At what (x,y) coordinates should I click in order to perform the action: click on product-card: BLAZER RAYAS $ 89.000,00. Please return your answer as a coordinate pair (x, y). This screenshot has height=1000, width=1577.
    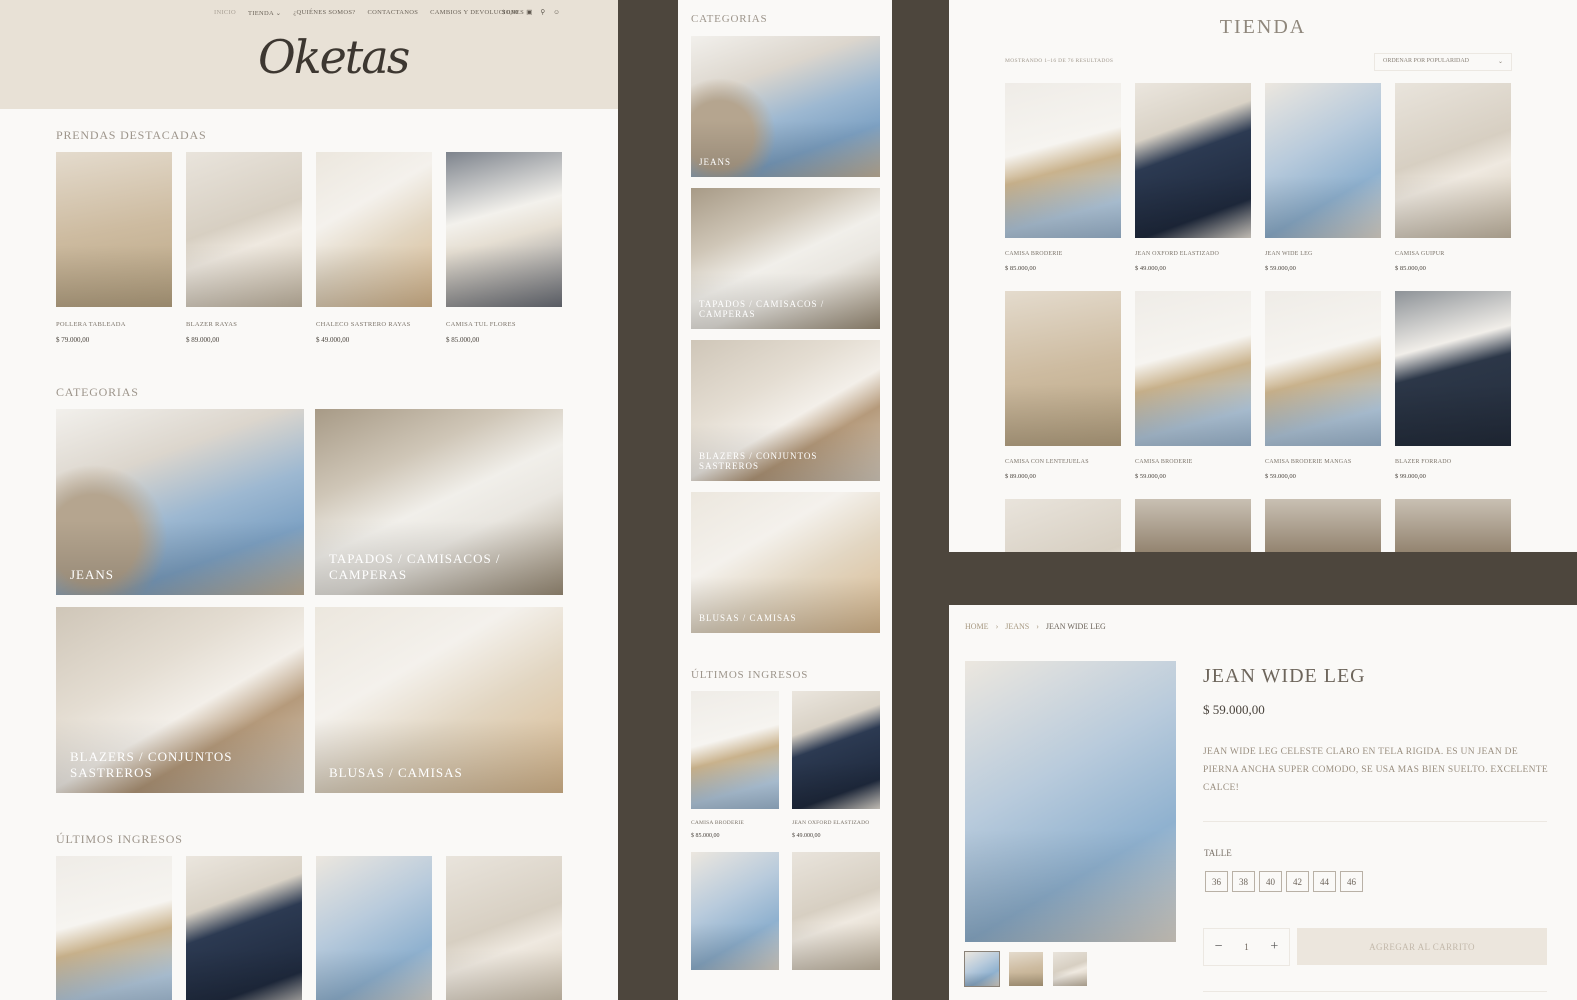
    Looking at the image, I should click on (244, 248).